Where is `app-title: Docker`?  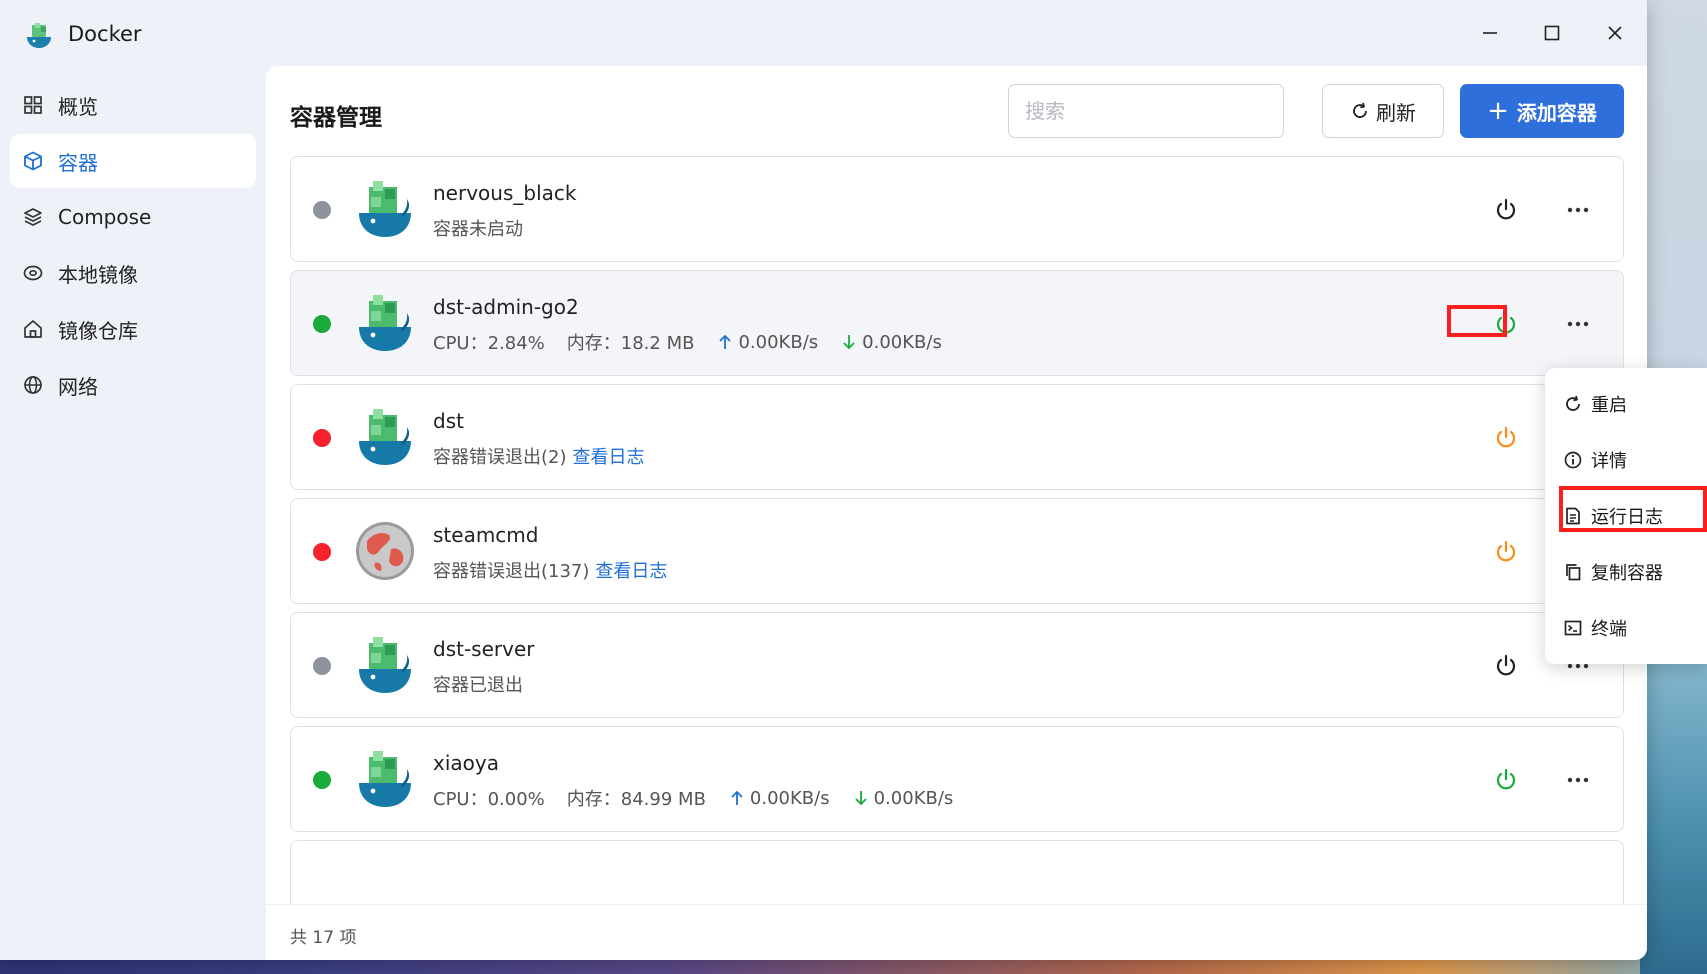 app-title: Docker is located at coordinates (105, 34).